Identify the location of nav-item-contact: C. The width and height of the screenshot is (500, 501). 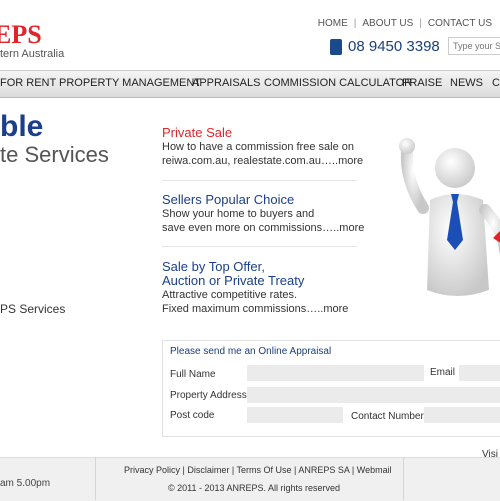
(496, 83).